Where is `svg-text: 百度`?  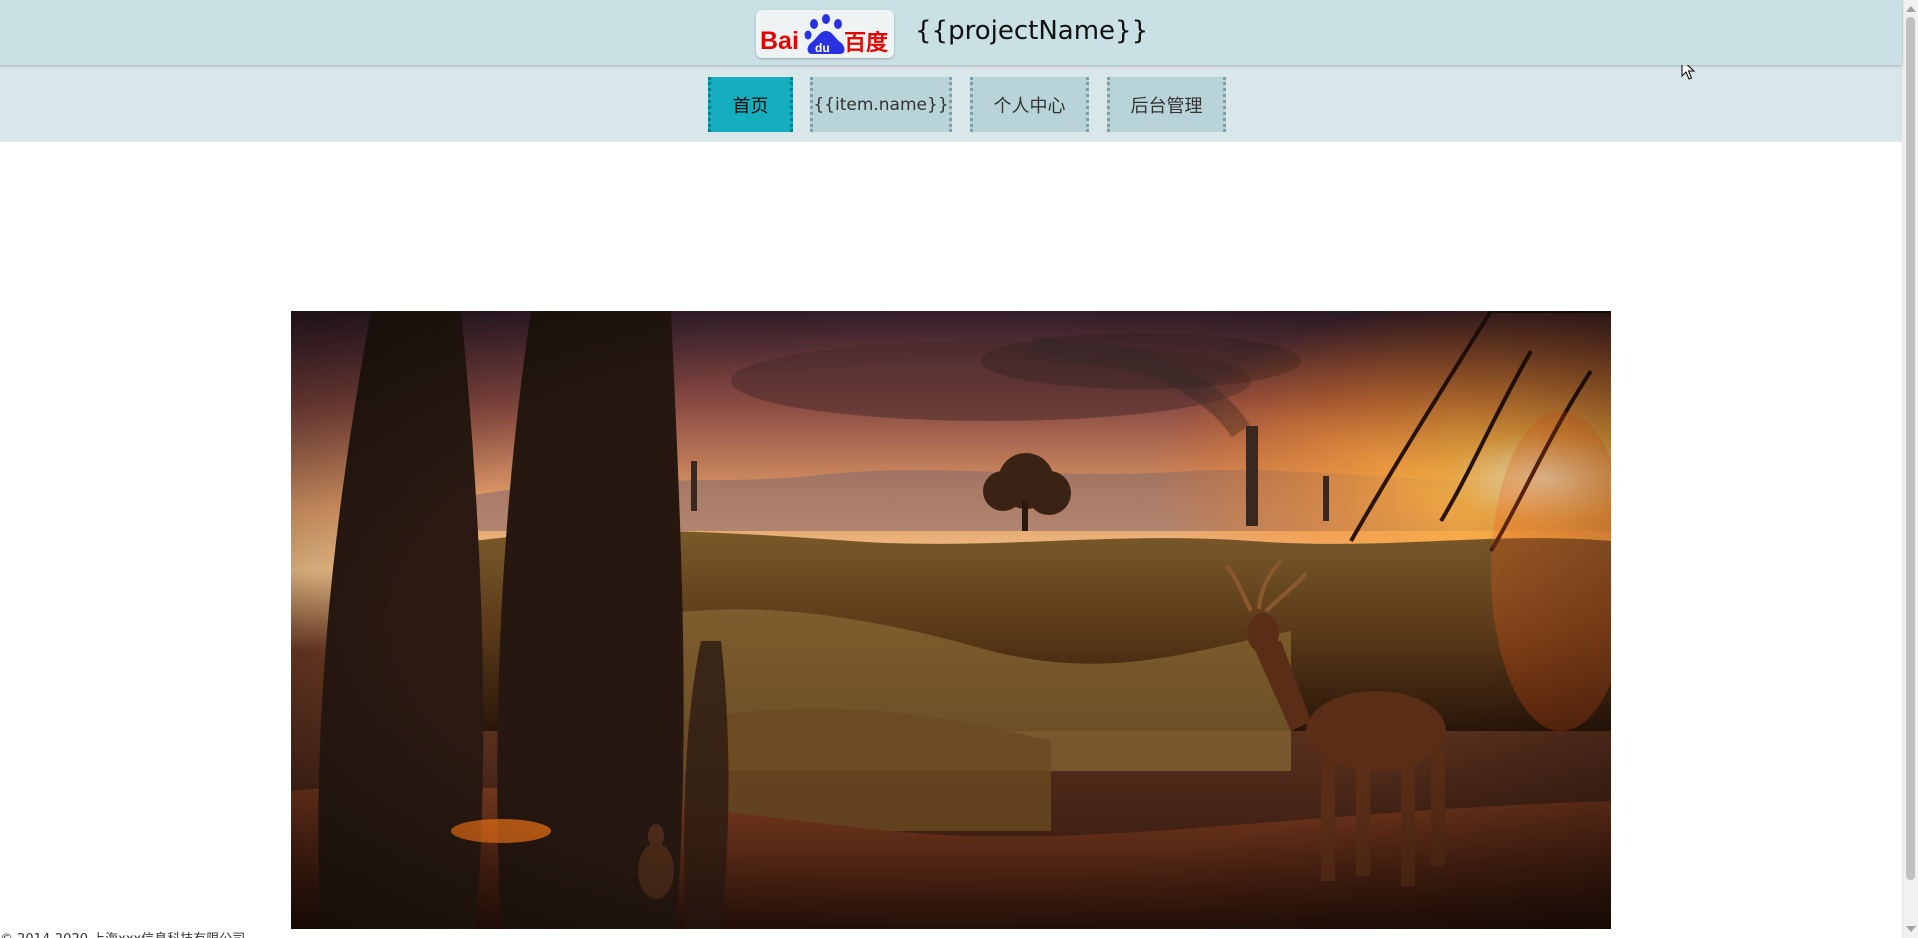 svg-text: 百度 is located at coordinates (866, 43).